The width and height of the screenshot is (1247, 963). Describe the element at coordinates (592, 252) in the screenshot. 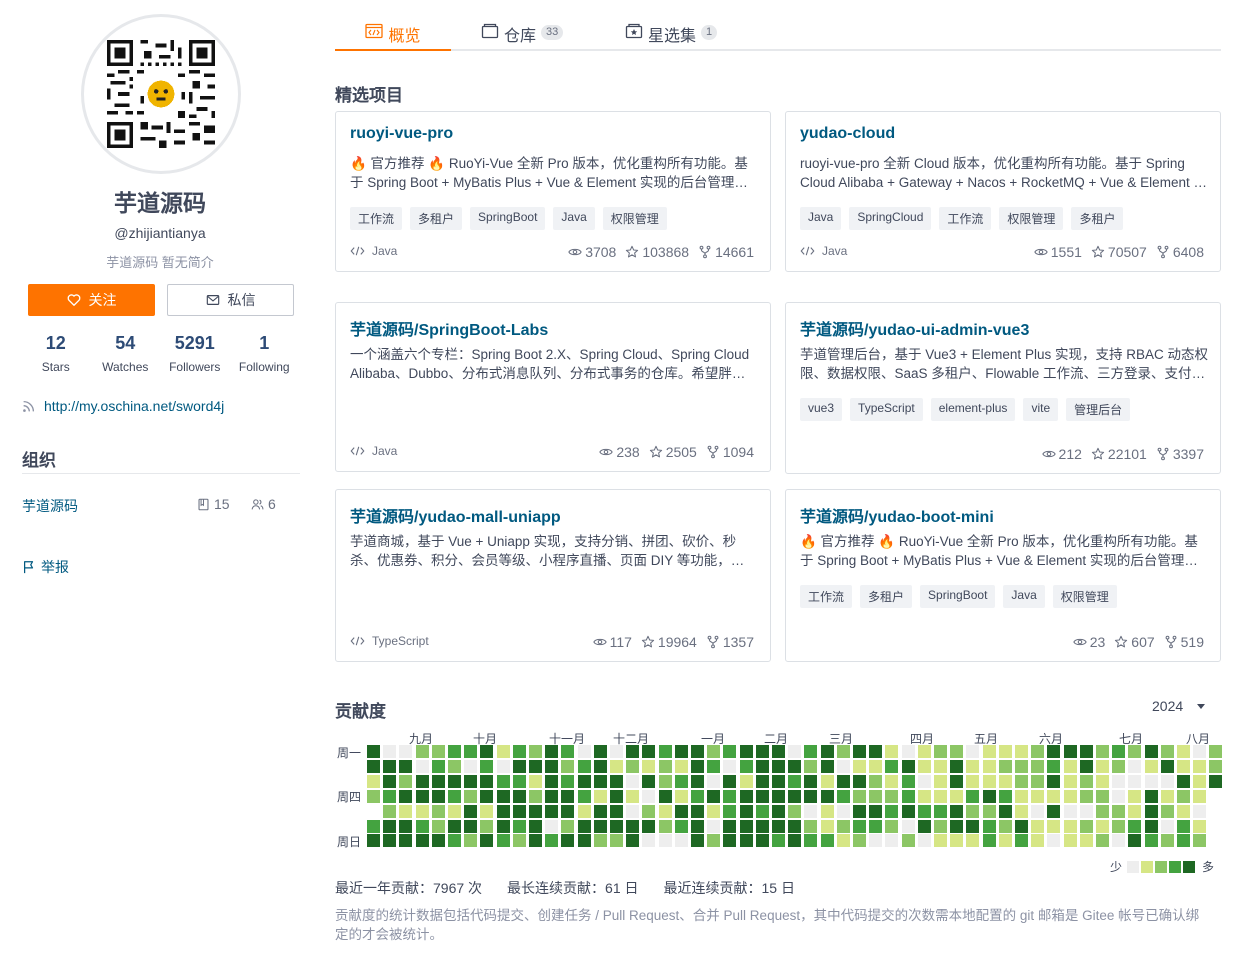

I see `watch-count: 3708` at that location.